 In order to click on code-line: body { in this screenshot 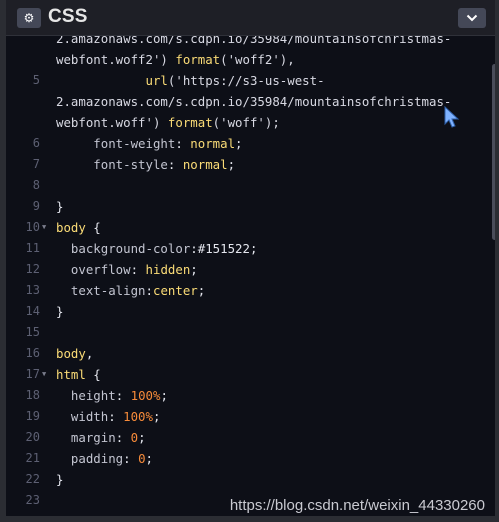, I will do `click(78, 227)`.